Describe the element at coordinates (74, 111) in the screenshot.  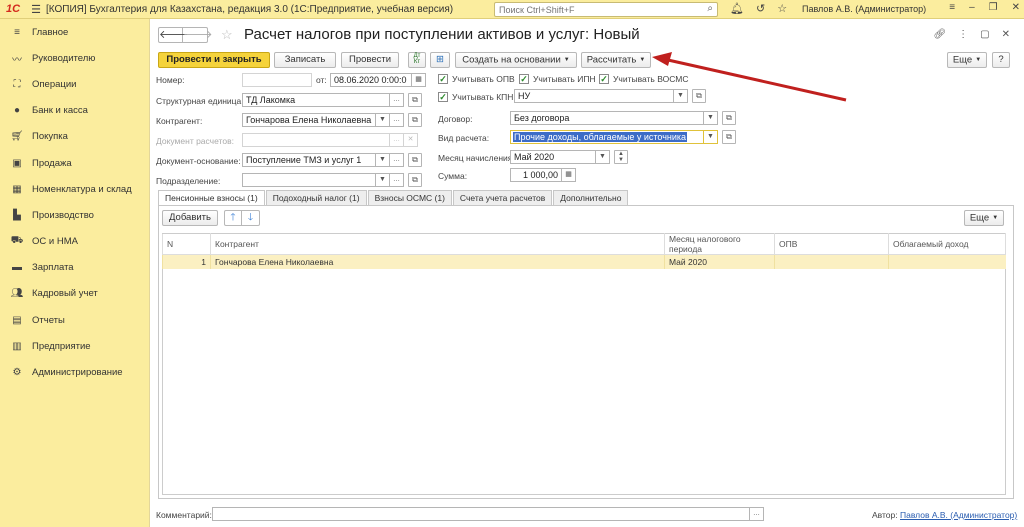
I see `sidebar-item-bank: ● Банк и касса` at that location.